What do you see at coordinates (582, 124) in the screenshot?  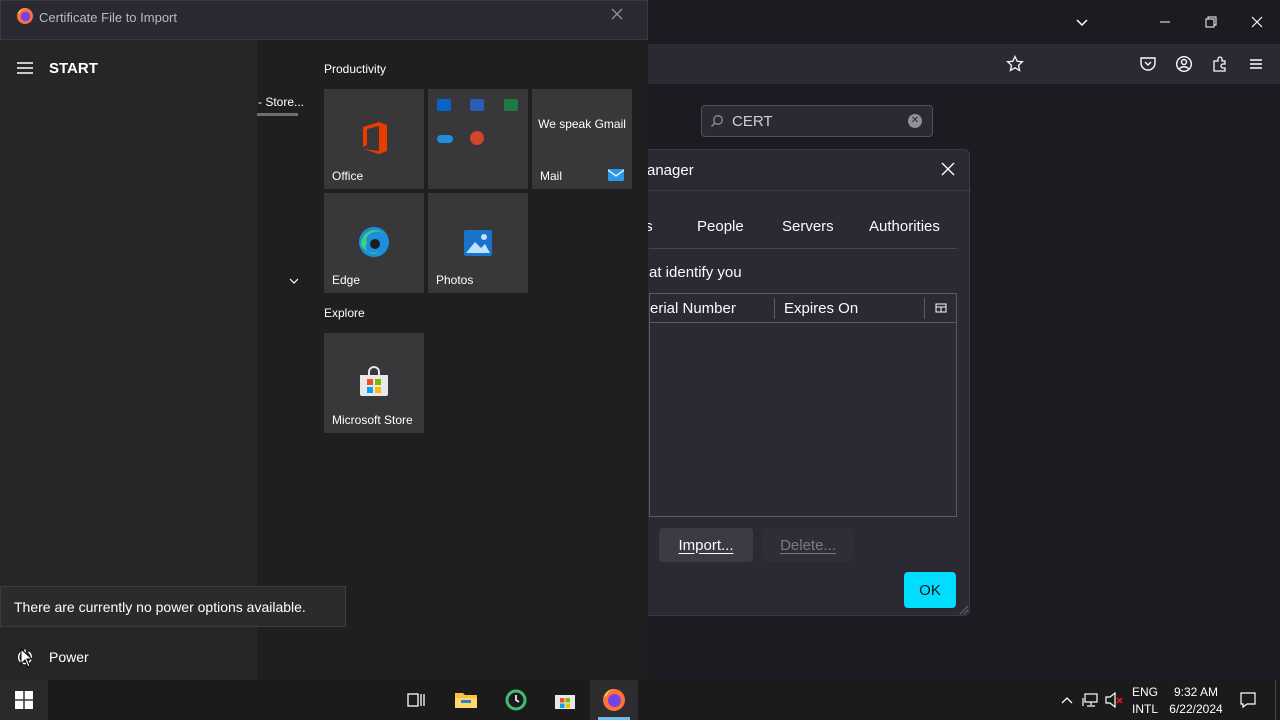 I see `mail-promo-text: We speak Gmail` at bounding box center [582, 124].